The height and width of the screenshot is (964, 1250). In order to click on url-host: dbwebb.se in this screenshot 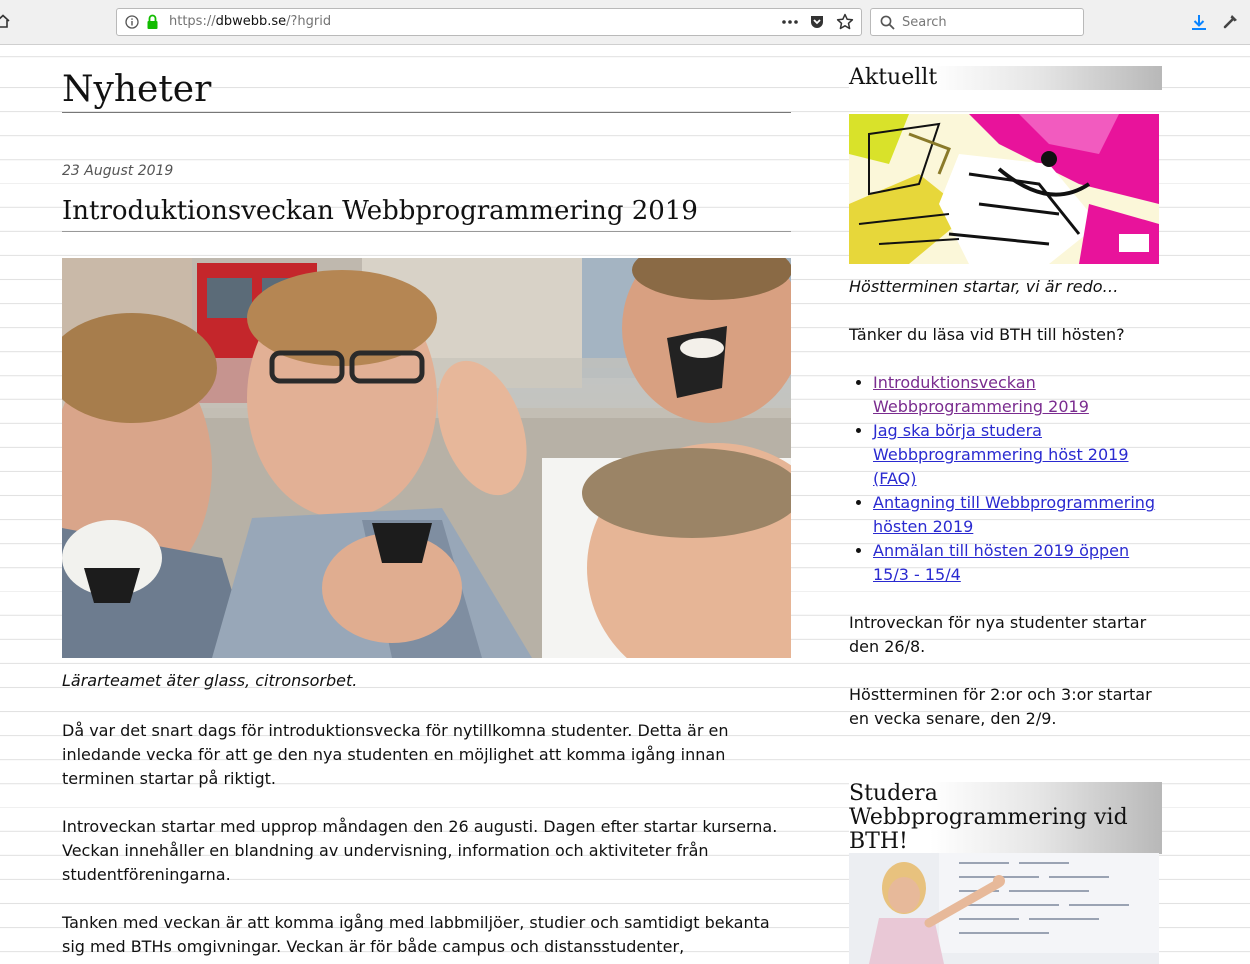, I will do `click(251, 21)`.